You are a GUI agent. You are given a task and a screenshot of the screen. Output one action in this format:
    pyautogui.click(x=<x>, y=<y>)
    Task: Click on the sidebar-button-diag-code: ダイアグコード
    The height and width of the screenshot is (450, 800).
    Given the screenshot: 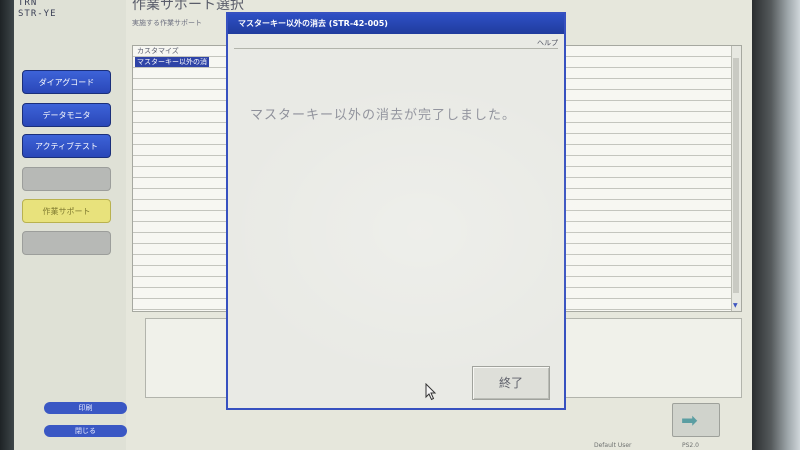 What is the action you would take?
    pyautogui.click(x=66, y=82)
    